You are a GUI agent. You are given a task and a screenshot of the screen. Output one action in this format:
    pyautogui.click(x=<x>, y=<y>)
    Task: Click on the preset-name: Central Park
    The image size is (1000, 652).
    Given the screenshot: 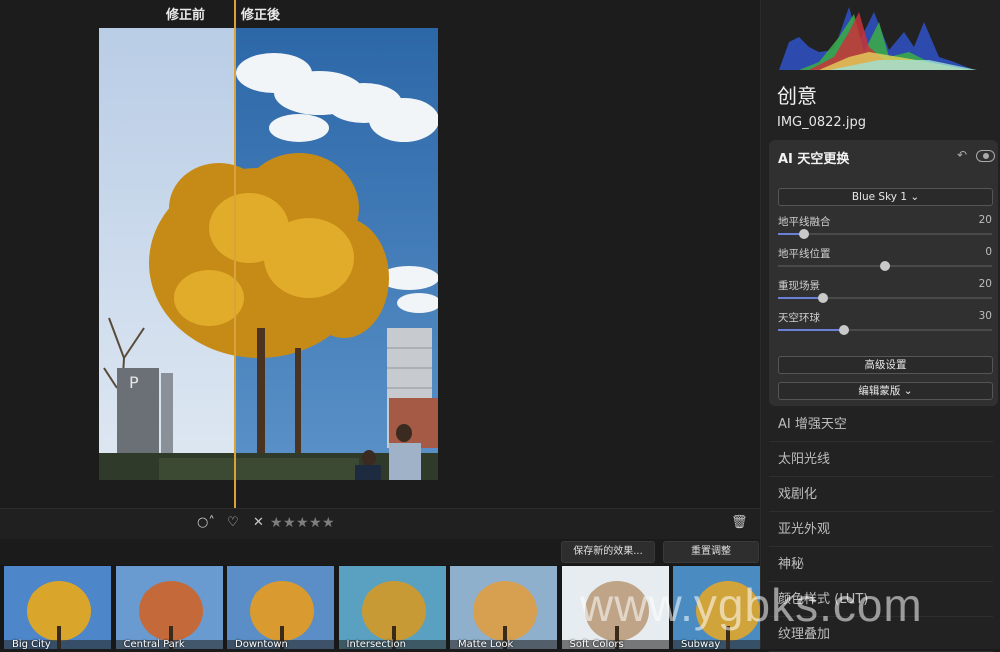 What is the action you would take?
    pyautogui.click(x=154, y=644)
    